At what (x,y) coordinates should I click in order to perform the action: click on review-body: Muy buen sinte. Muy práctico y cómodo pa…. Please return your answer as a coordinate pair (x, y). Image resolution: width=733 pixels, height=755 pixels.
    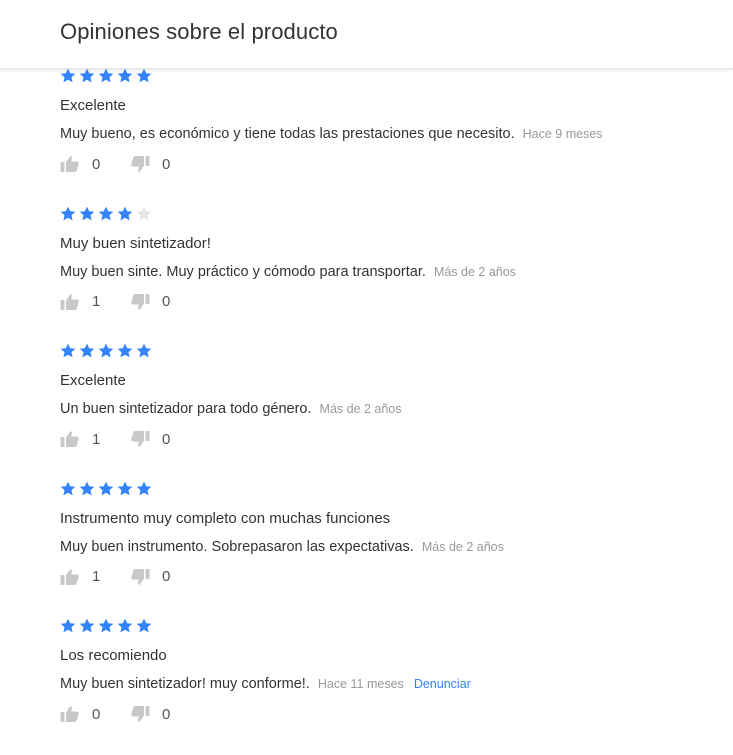
    Looking at the image, I should click on (243, 271).